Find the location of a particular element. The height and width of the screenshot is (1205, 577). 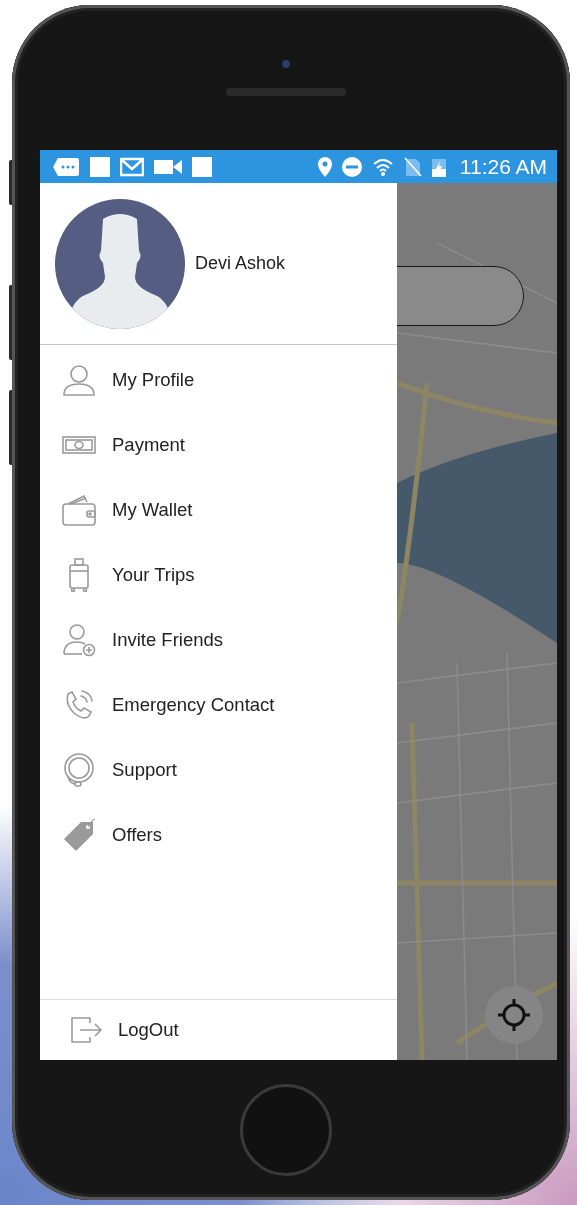

price-tag-icon is located at coordinates (79, 834).